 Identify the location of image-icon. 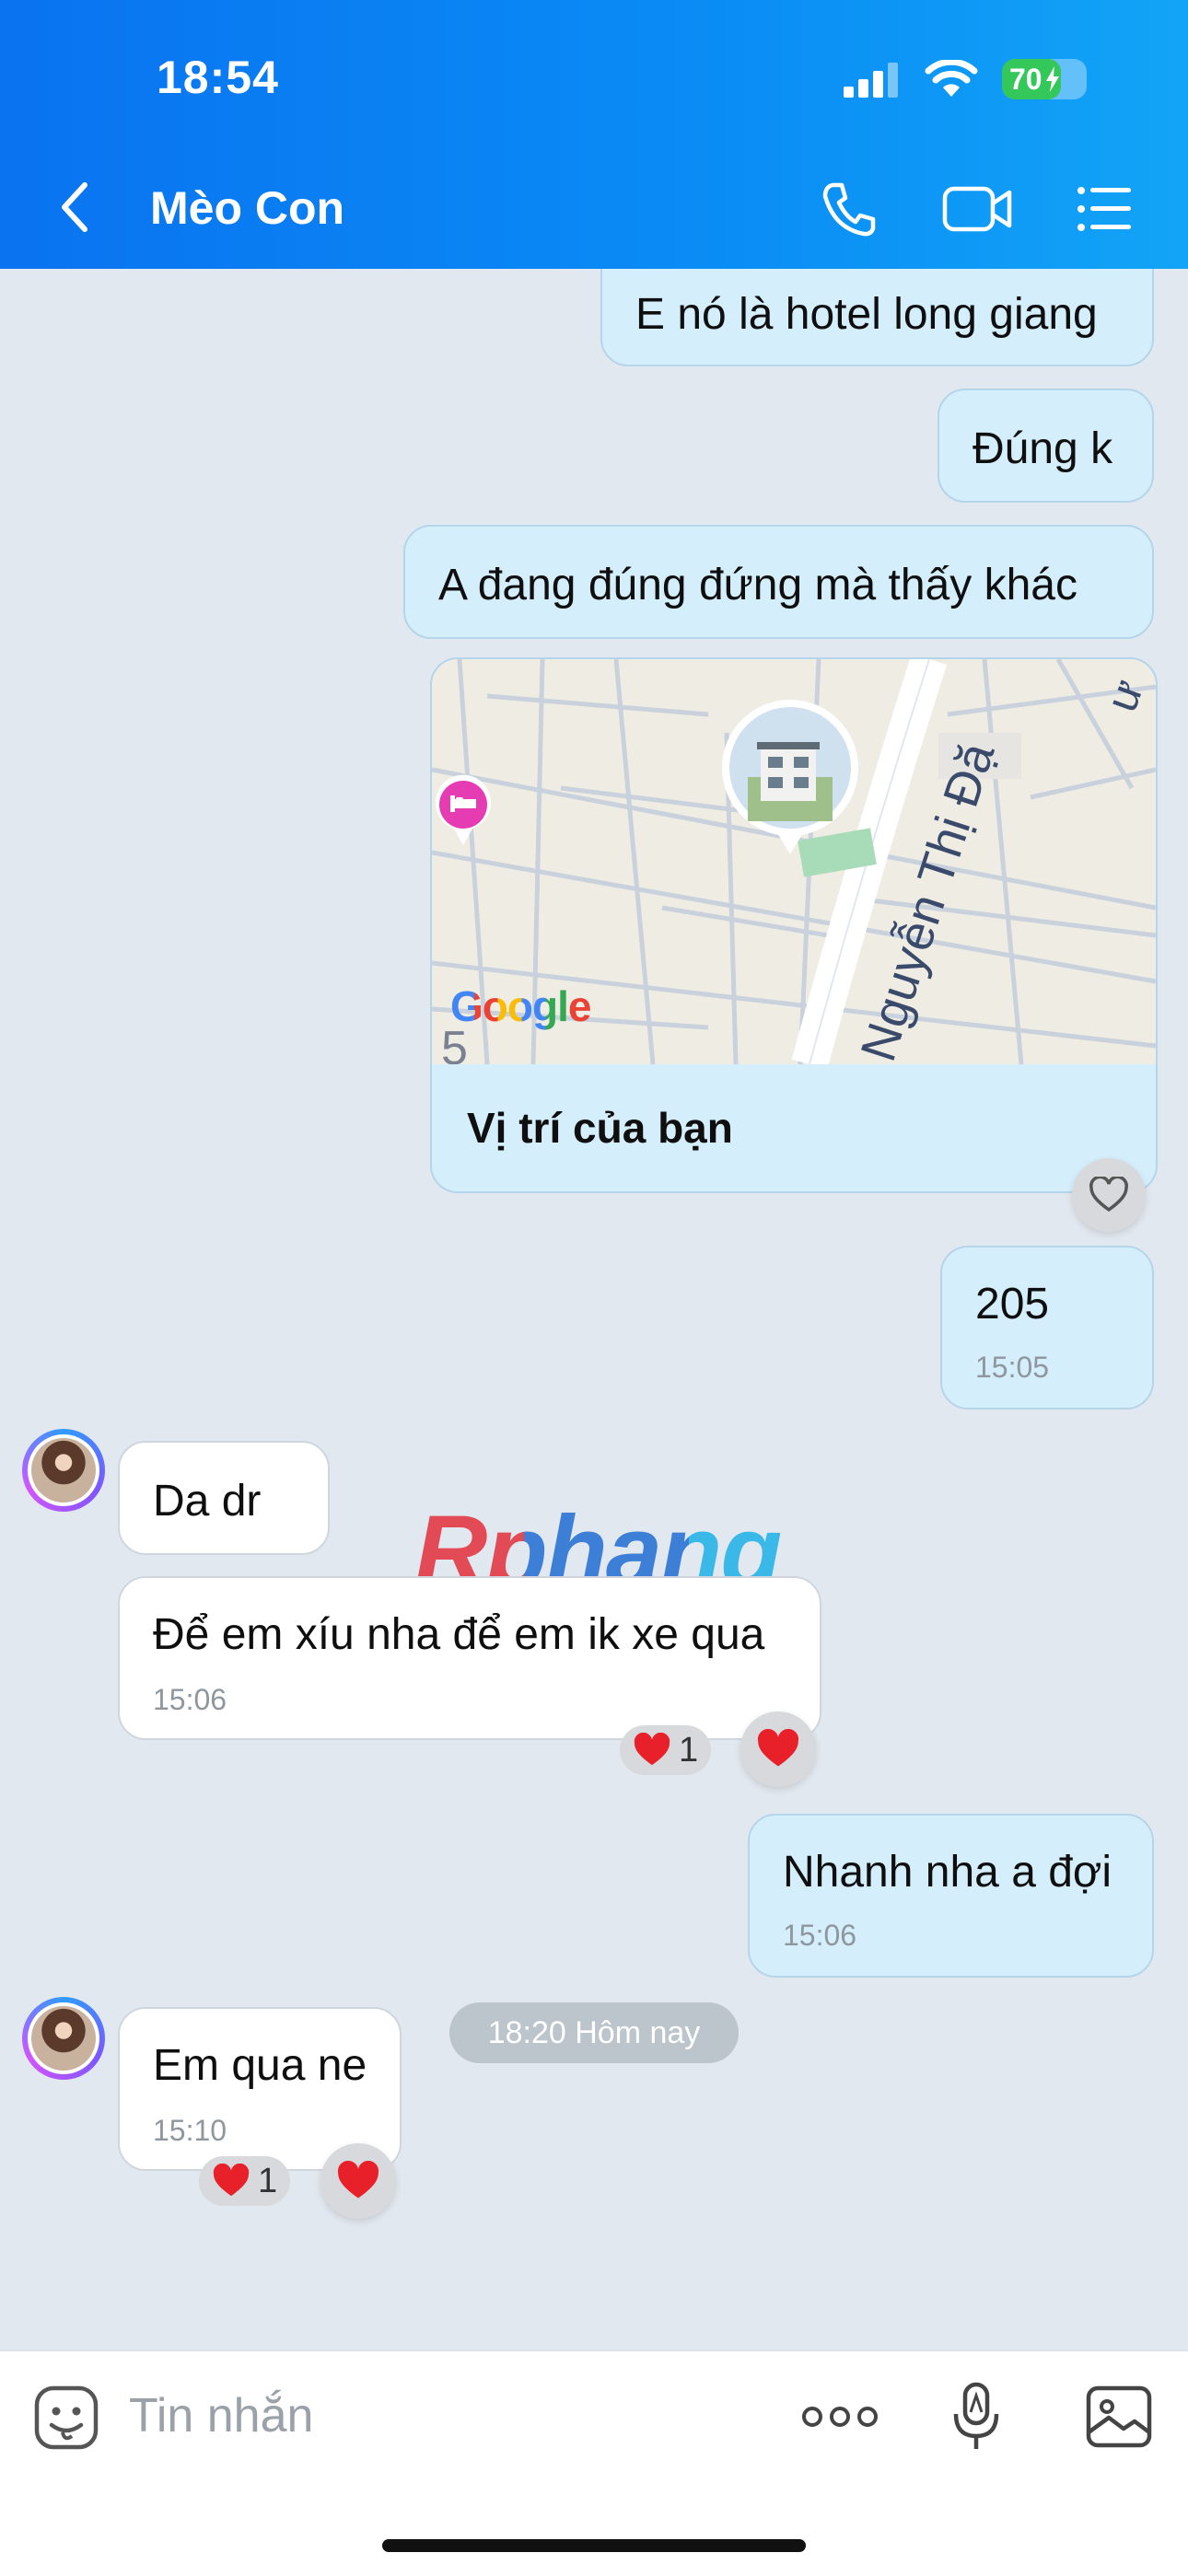
(1119, 2417).